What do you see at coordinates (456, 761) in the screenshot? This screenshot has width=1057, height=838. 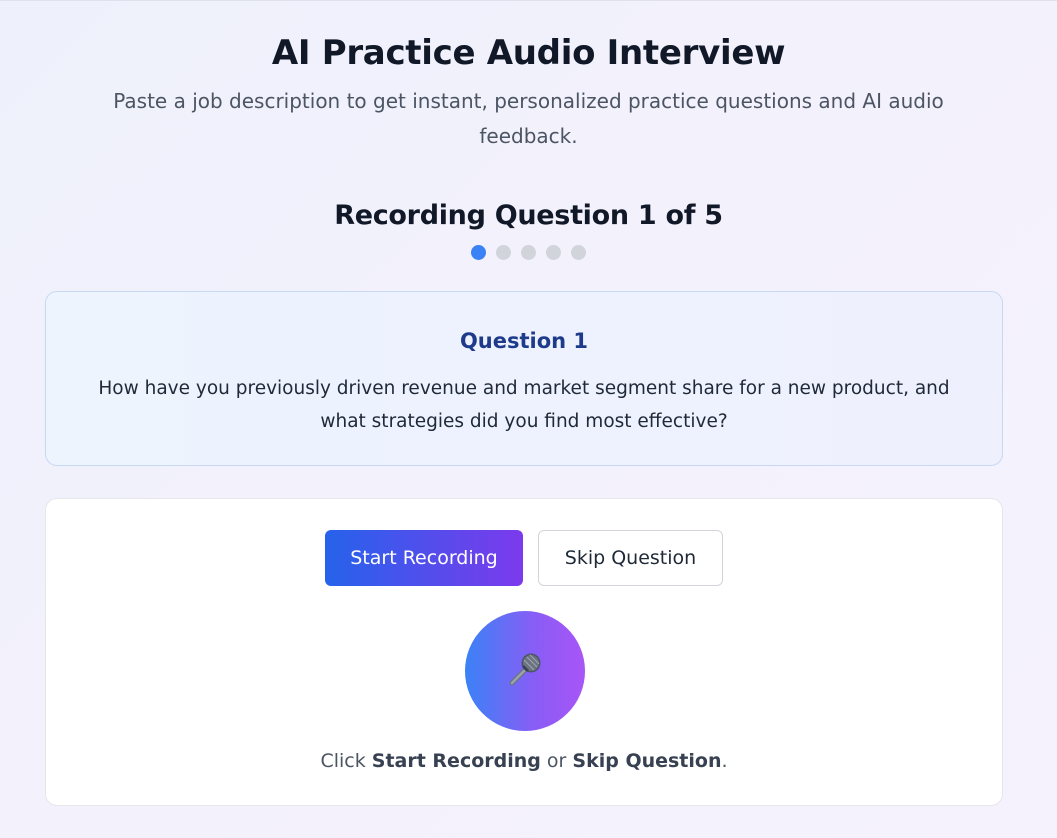 I see `hint-start-text: Start Recording` at bounding box center [456, 761].